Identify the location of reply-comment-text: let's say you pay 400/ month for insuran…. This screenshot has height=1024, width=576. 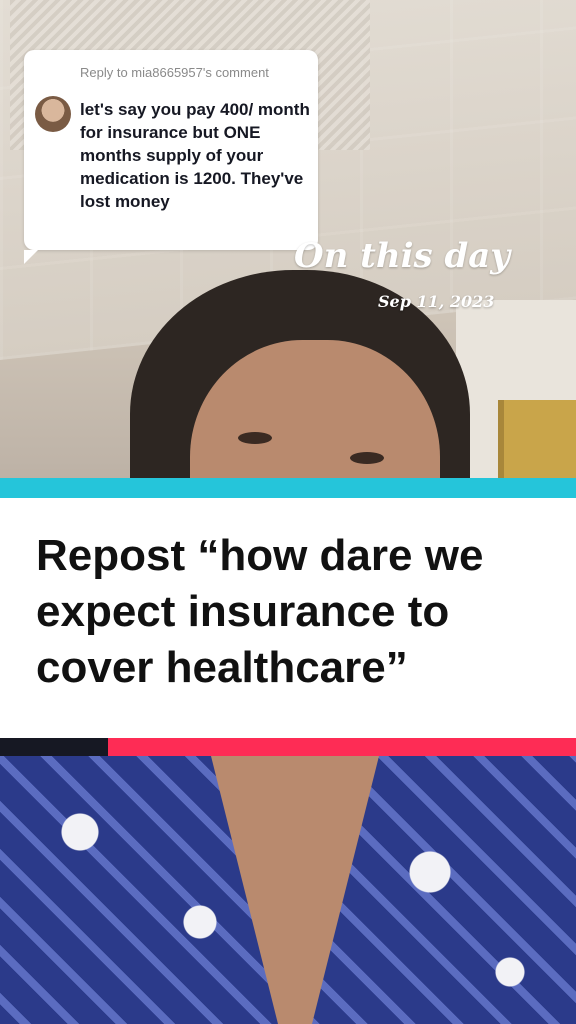
(195, 155).